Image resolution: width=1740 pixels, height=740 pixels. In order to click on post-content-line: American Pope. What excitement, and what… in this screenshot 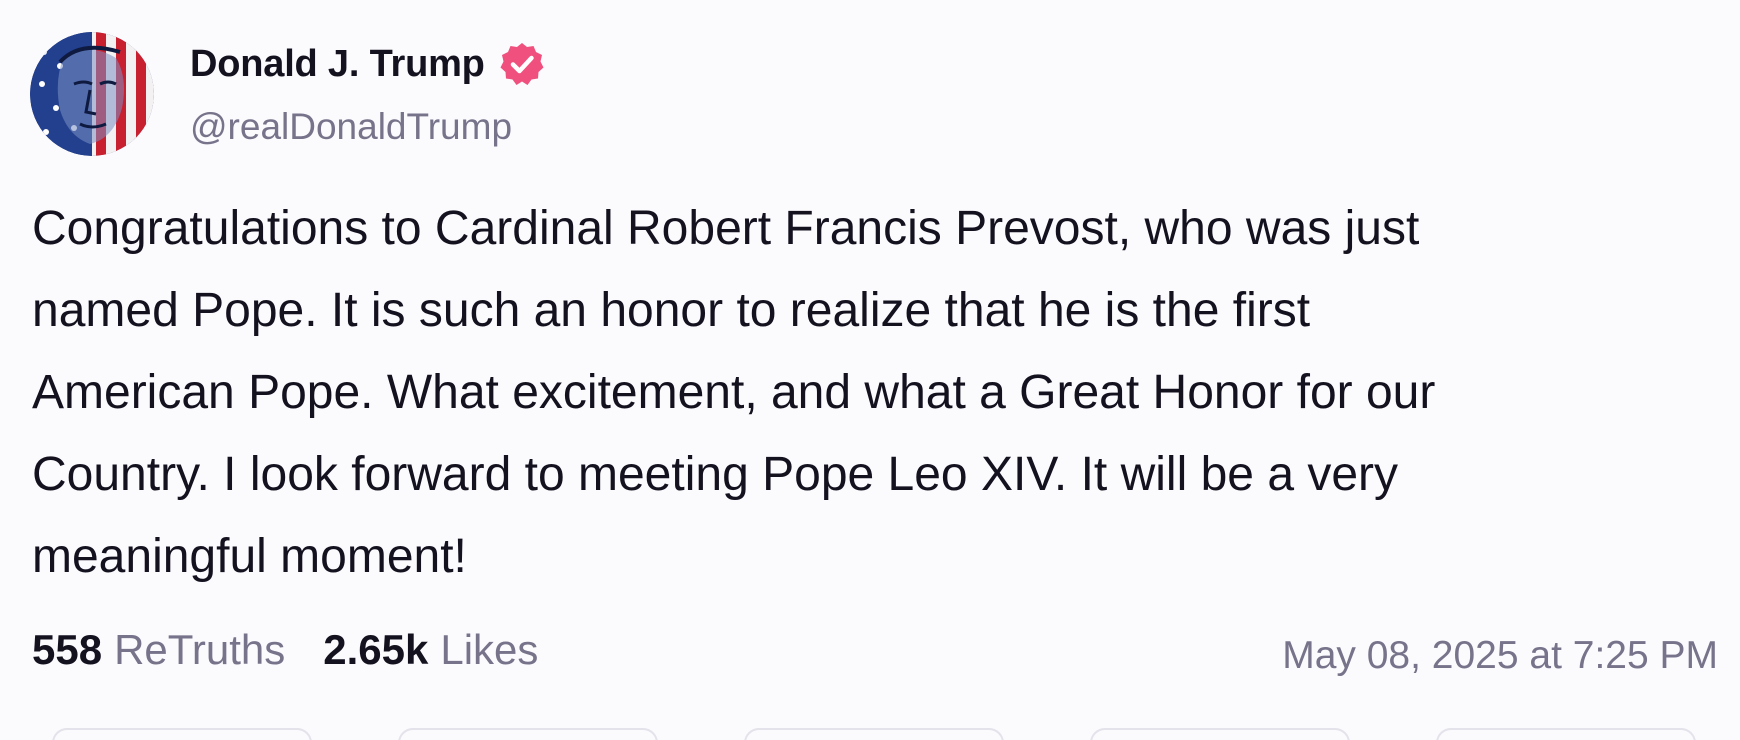, I will do `click(734, 392)`.